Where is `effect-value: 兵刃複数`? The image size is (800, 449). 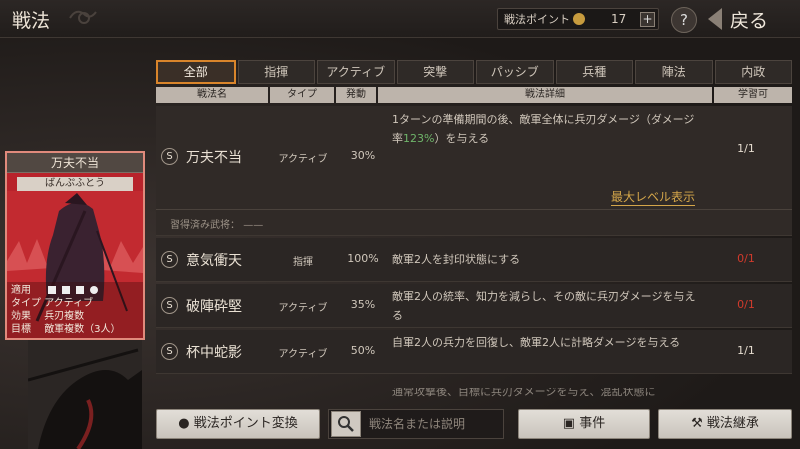
effect-value: 兵刃複数 is located at coordinates (64, 316).